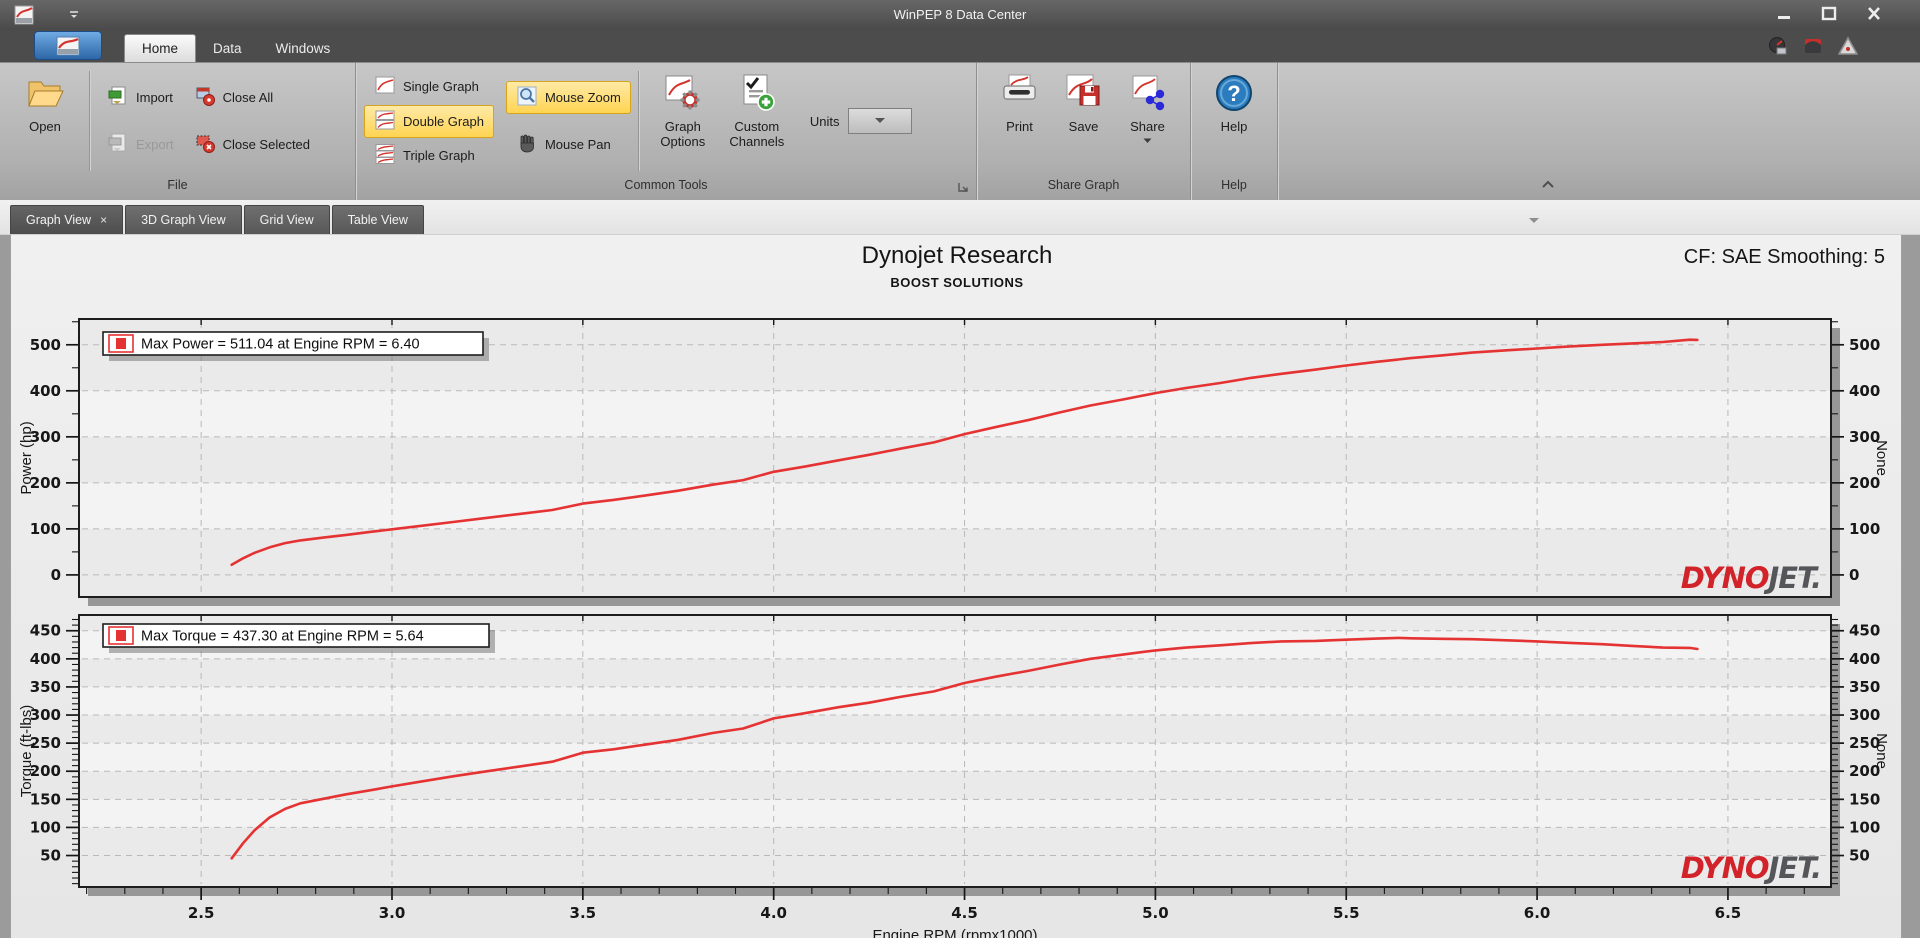  I want to click on y-axis-title: Power (hp), so click(26, 457).